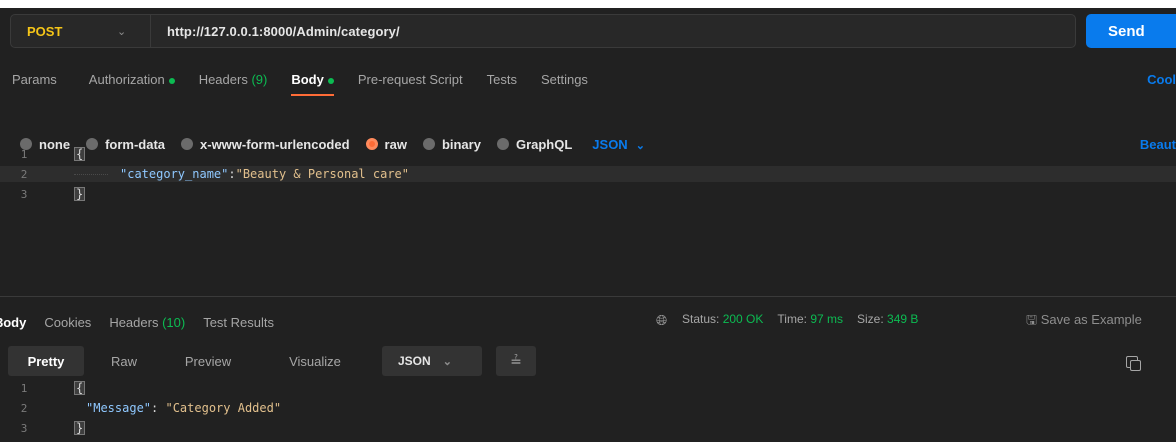  I want to click on tab-tests: Tests, so click(502, 74).